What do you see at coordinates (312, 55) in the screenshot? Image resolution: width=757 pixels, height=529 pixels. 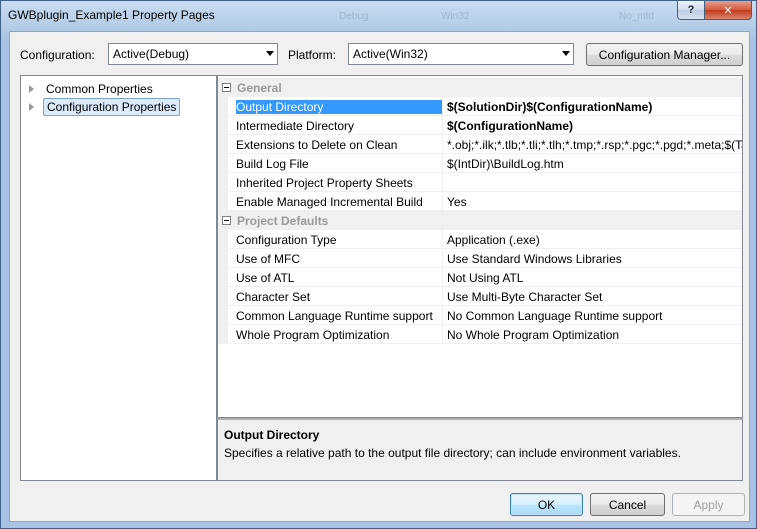 I see `platform-label: Platform:` at bounding box center [312, 55].